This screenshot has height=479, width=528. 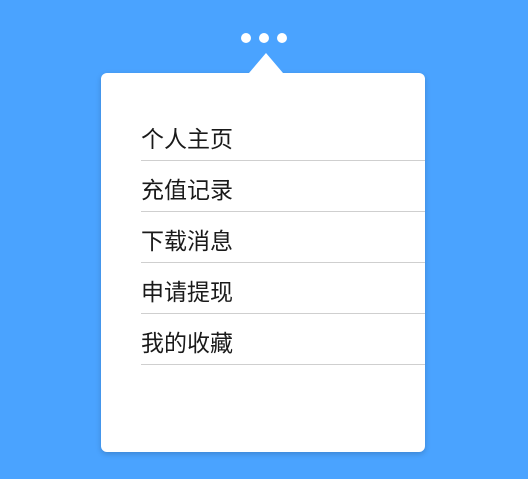 I want to click on menu-item-label: 下载消息, so click(x=187, y=241).